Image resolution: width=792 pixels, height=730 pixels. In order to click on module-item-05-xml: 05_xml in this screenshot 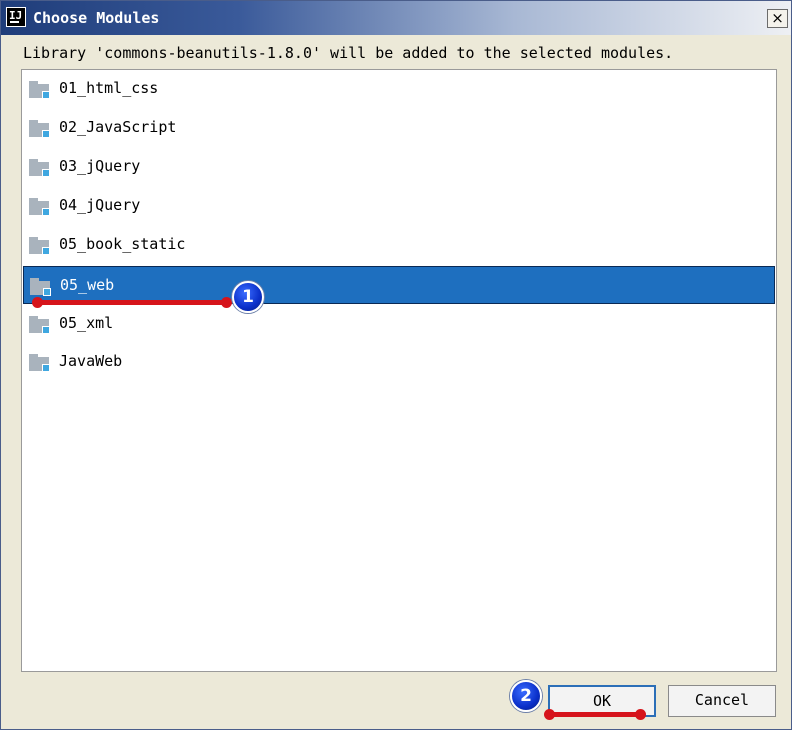, I will do `click(399, 324)`.